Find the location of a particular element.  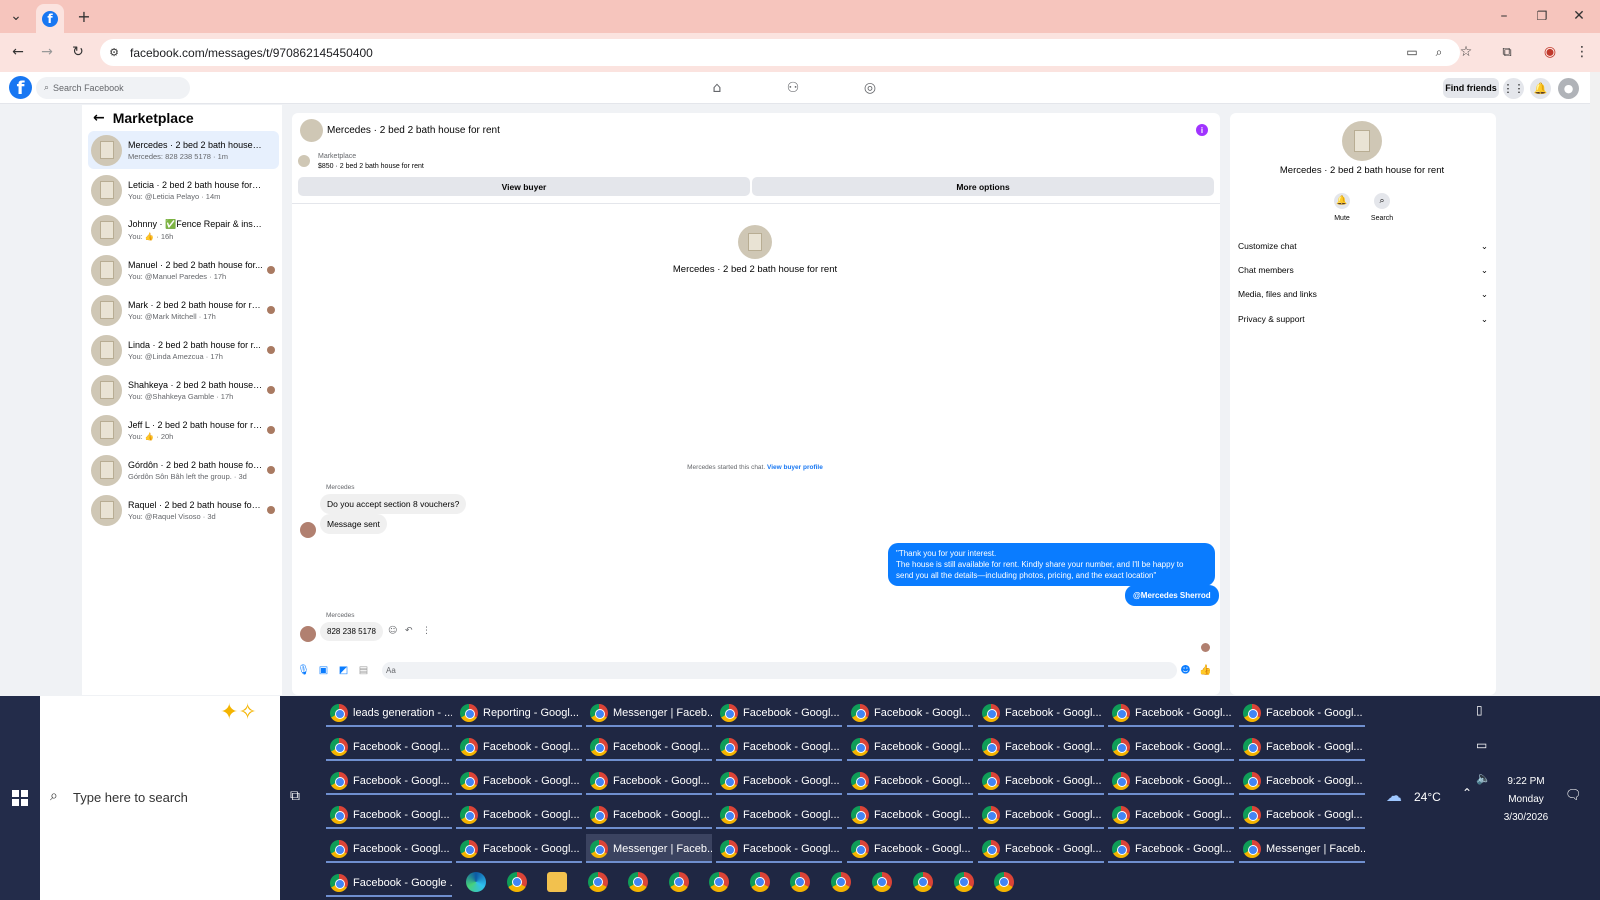

display-icon: ▭ is located at coordinates (1481, 745).